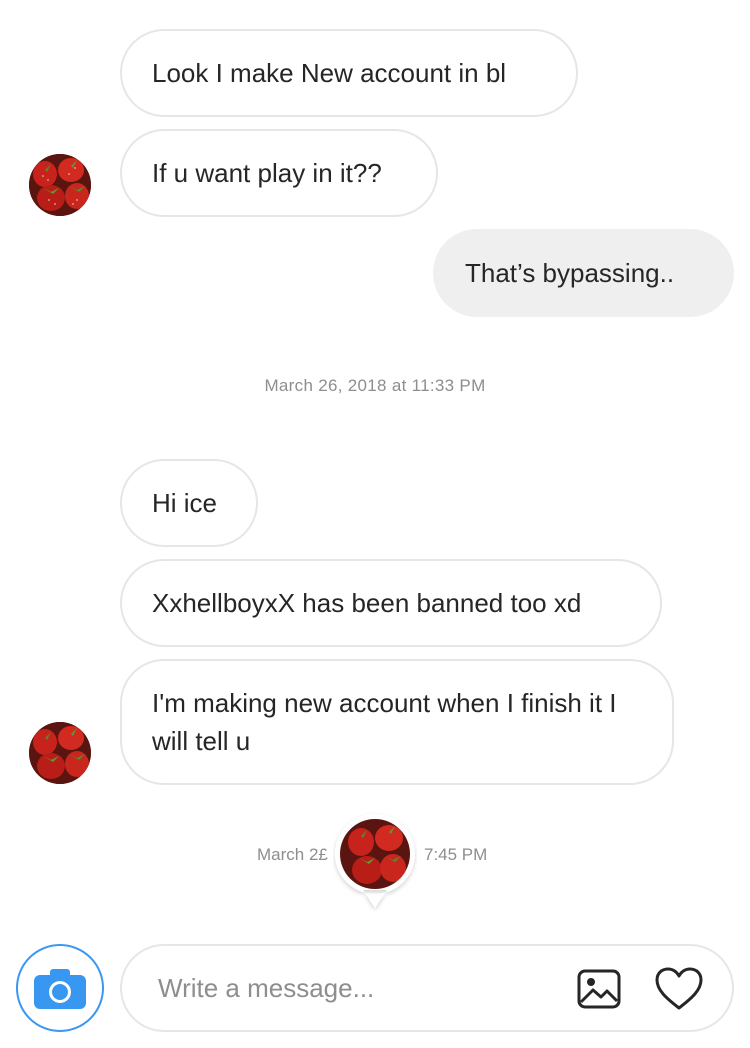 The width and height of the screenshot is (750, 1048). I want to click on timestamp: March 26, 2018 at 11:33 PM, so click(375, 385).